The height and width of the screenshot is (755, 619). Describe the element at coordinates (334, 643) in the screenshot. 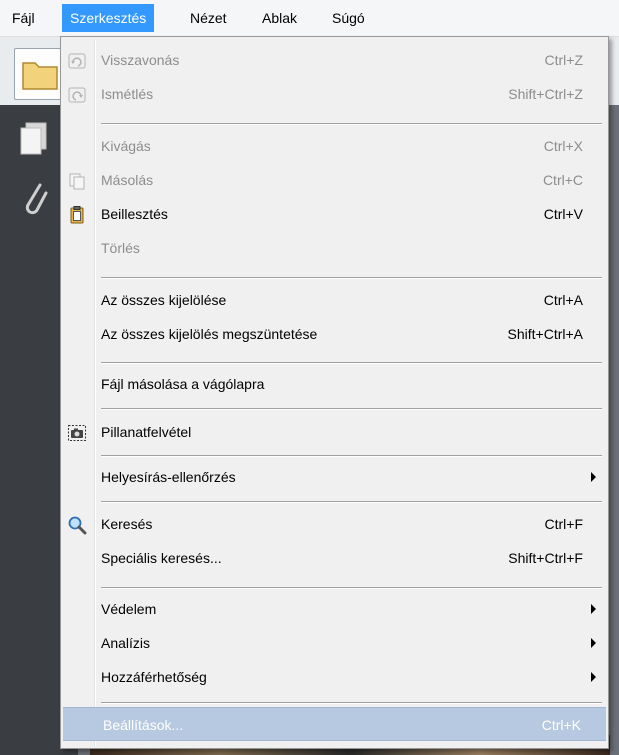

I see `menu-item-analysis: Analízis` at that location.